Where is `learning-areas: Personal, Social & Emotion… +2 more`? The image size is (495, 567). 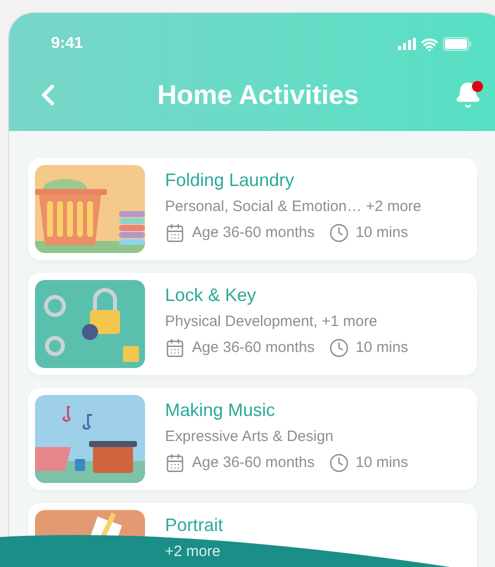
learning-areas: Personal, Social & Emotion… +2 more is located at coordinates (293, 207).